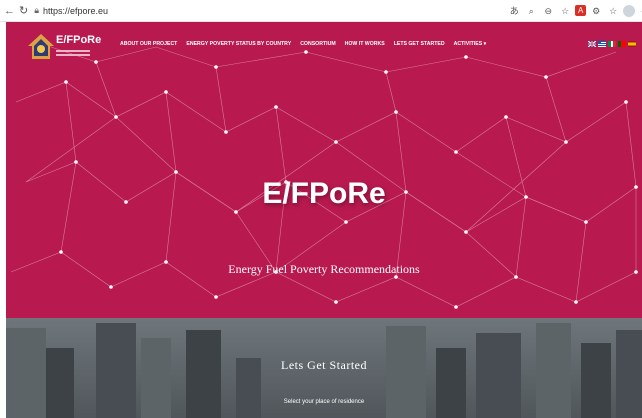  Describe the element at coordinates (324, 365) in the screenshot. I see `lets-get-started-title: Lets Get Started` at that location.